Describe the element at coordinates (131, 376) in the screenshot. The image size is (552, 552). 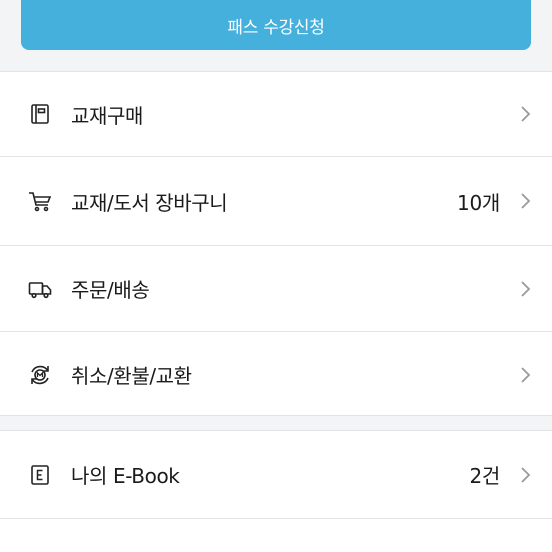
I see `menu-item-label: 취소/환불/교환` at that location.